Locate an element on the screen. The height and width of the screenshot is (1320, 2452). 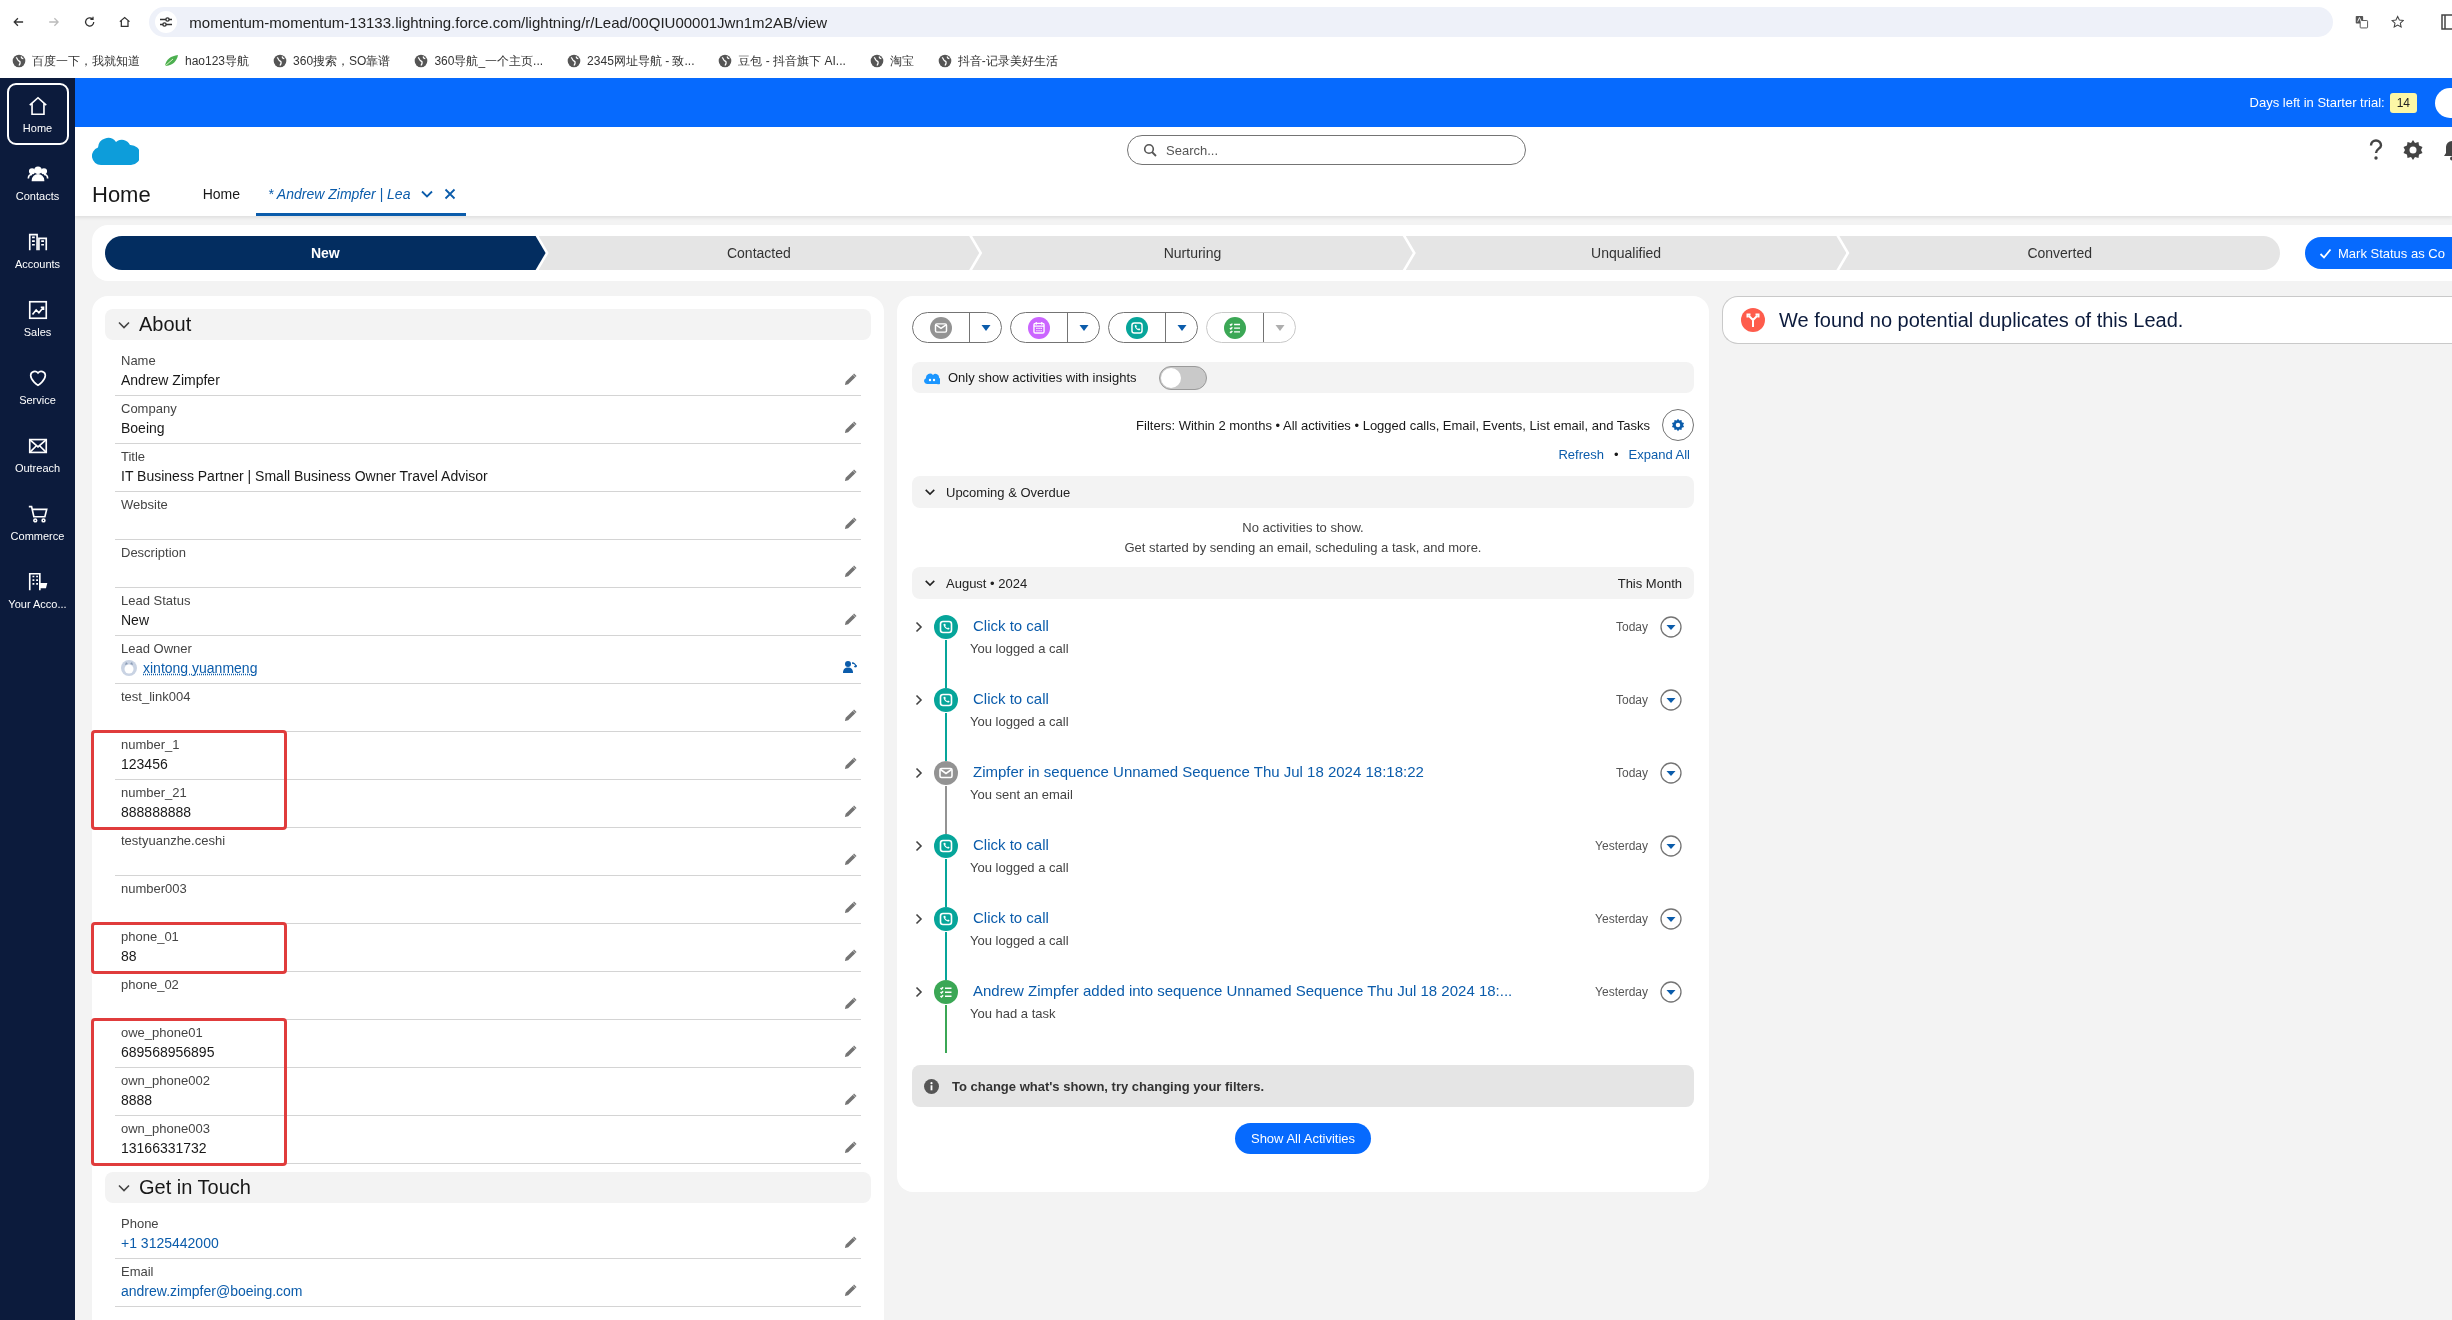
translate-icon is located at coordinates (2362, 22).